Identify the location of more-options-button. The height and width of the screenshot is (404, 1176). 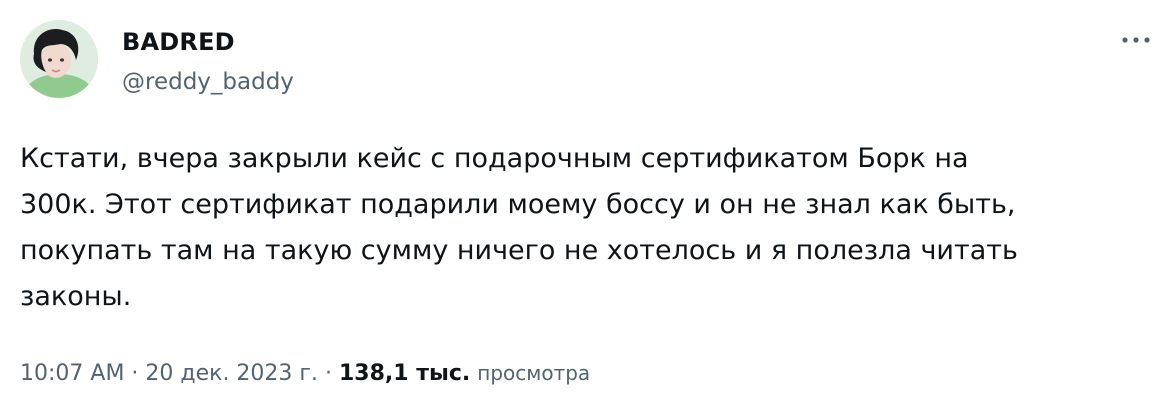
(1136, 40).